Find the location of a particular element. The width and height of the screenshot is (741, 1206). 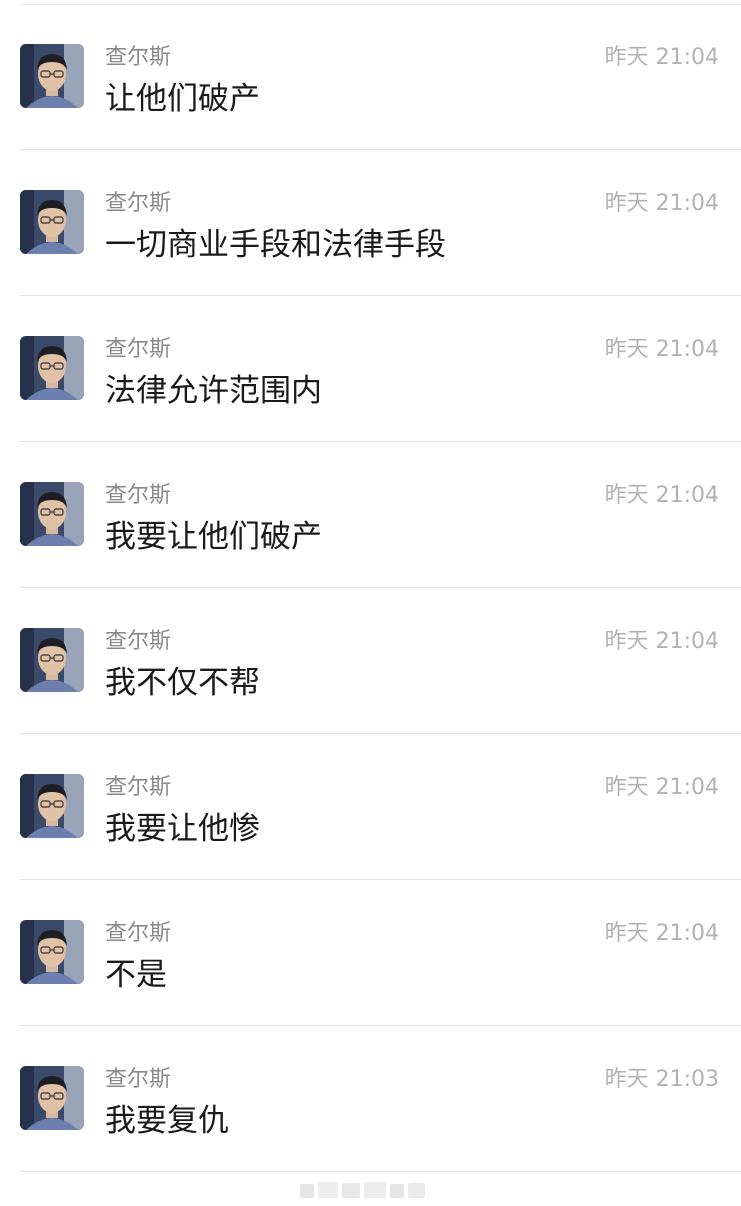

message-time: 昨天 21:03 is located at coordinates (661, 1079).